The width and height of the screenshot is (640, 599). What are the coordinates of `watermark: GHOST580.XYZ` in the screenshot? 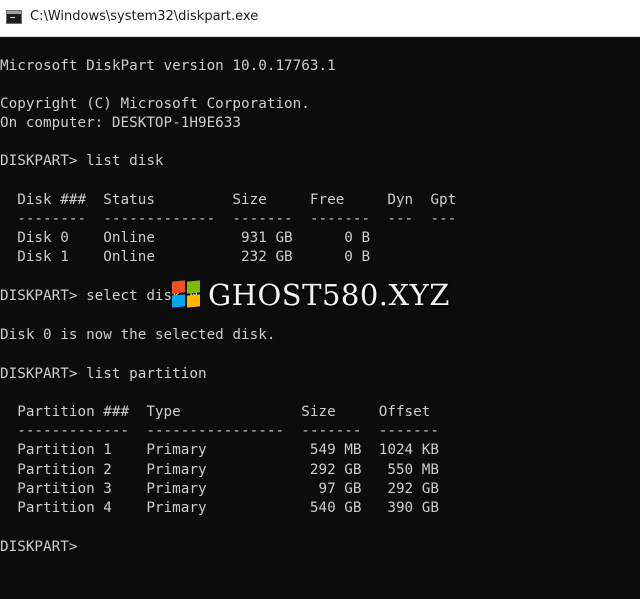 It's located at (311, 295).